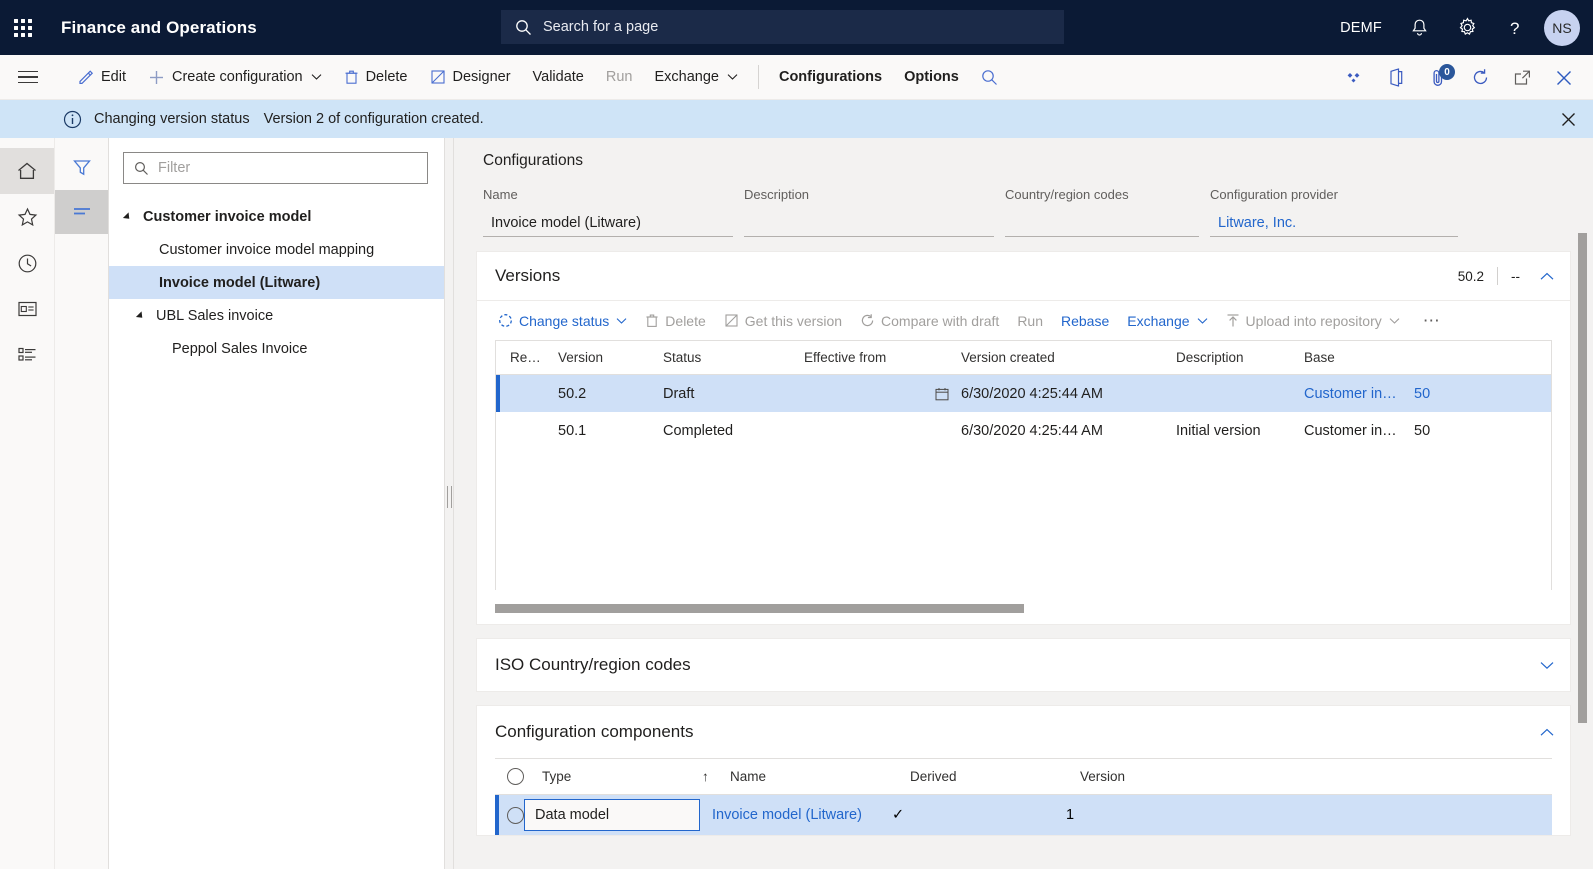 Image resolution: width=1593 pixels, height=869 pixels. I want to click on calendar-icon, so click(942, 394).